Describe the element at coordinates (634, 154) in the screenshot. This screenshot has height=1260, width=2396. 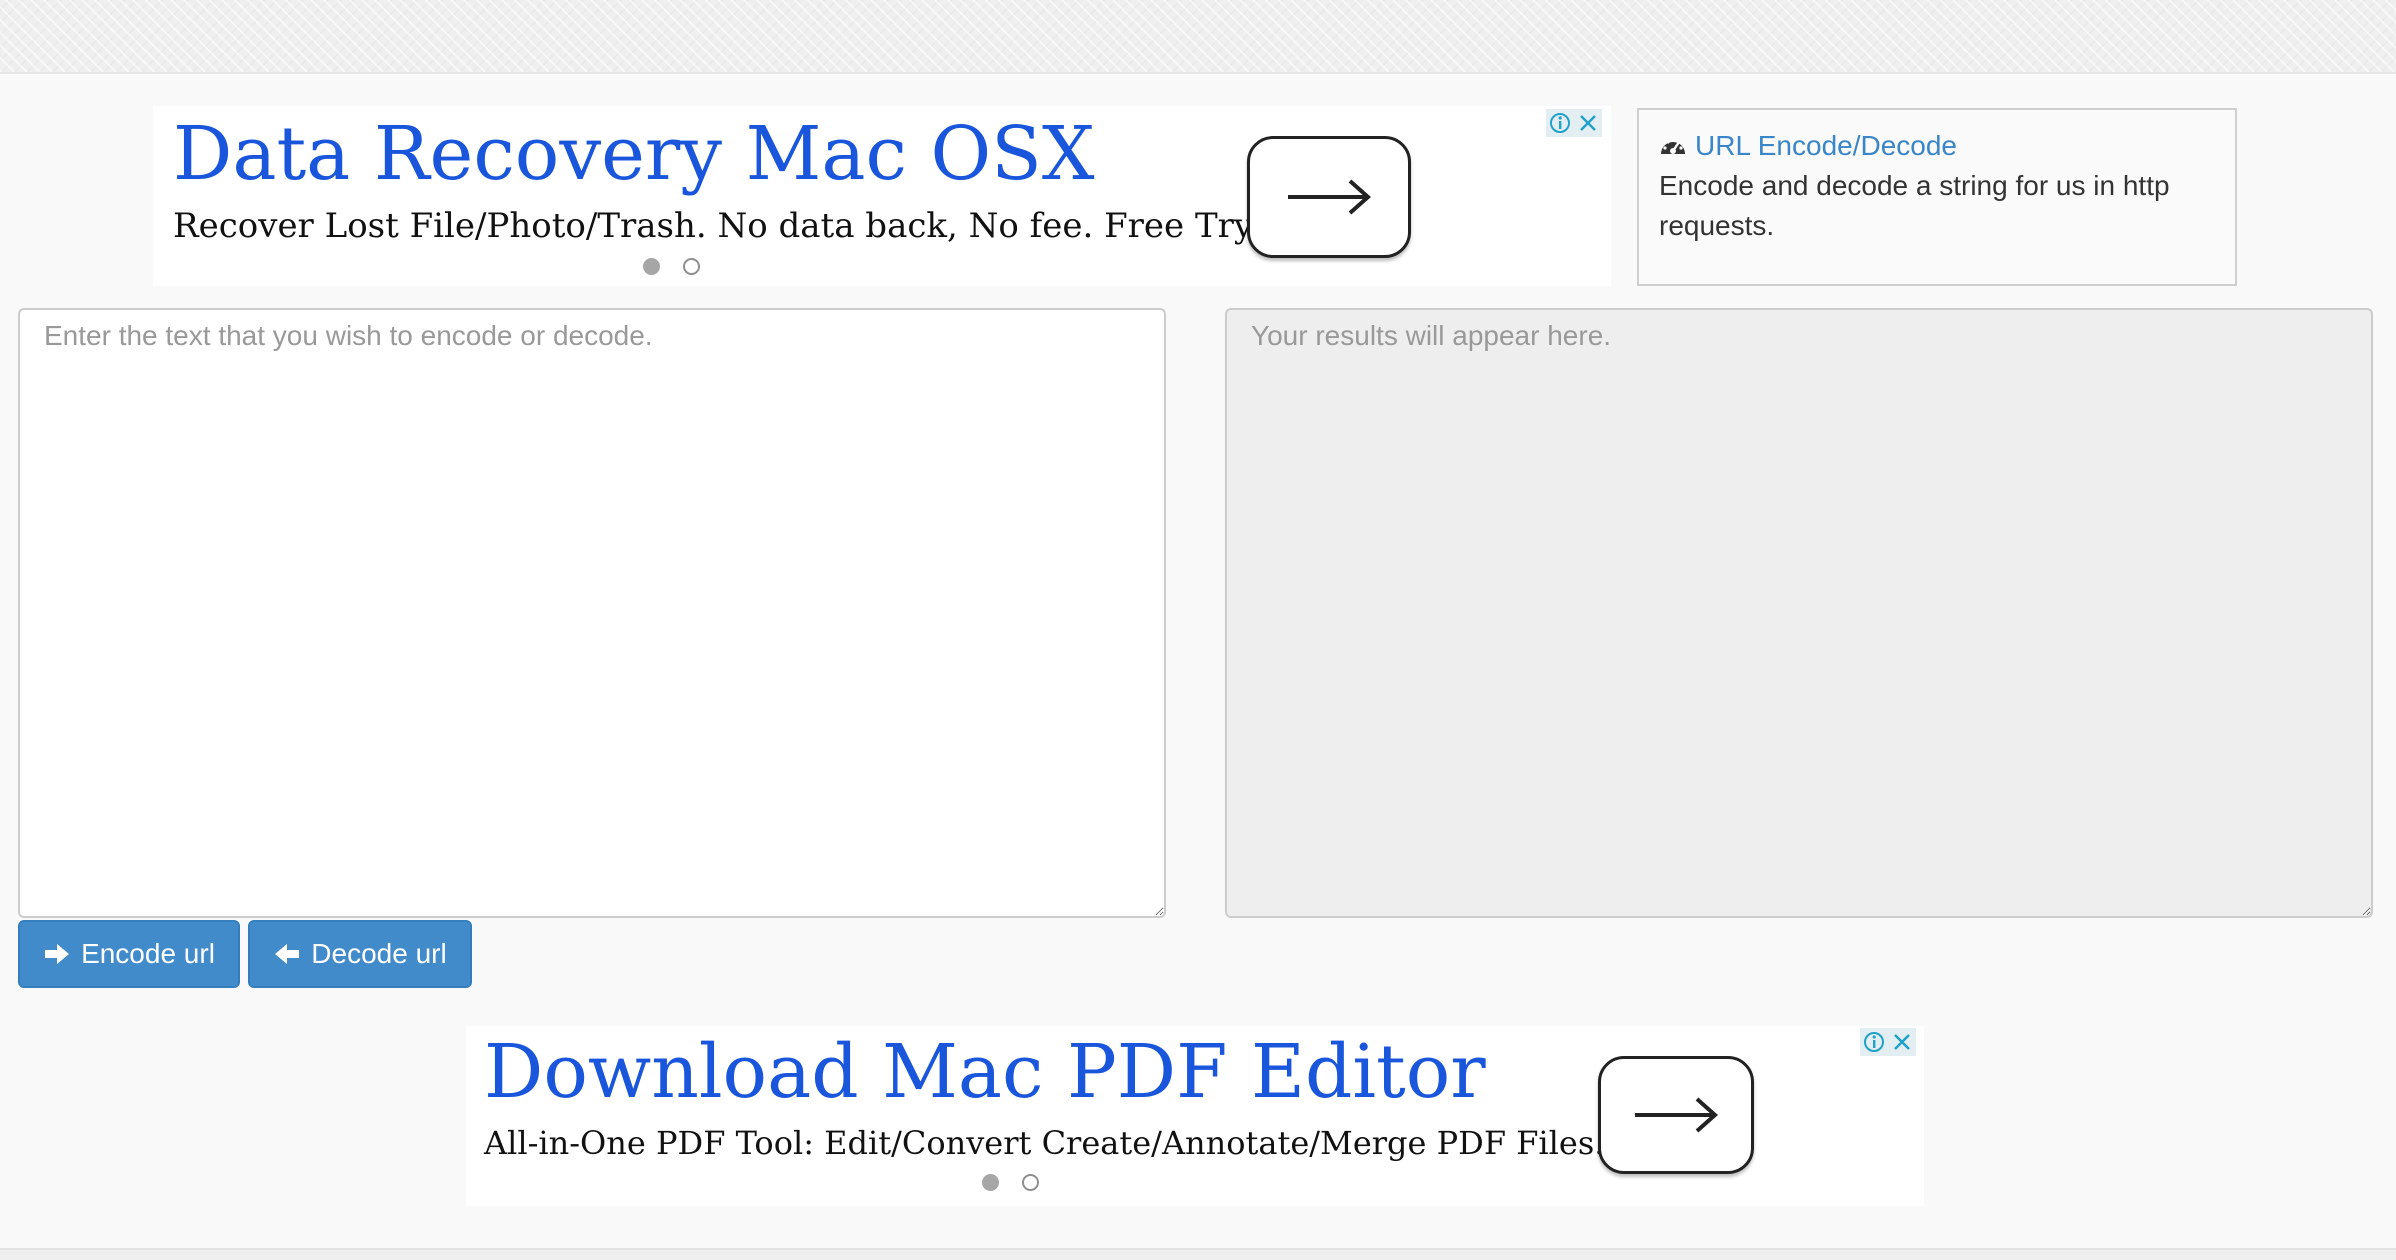
I see `ad-title: Data Recovery Mac OSX` at that location.